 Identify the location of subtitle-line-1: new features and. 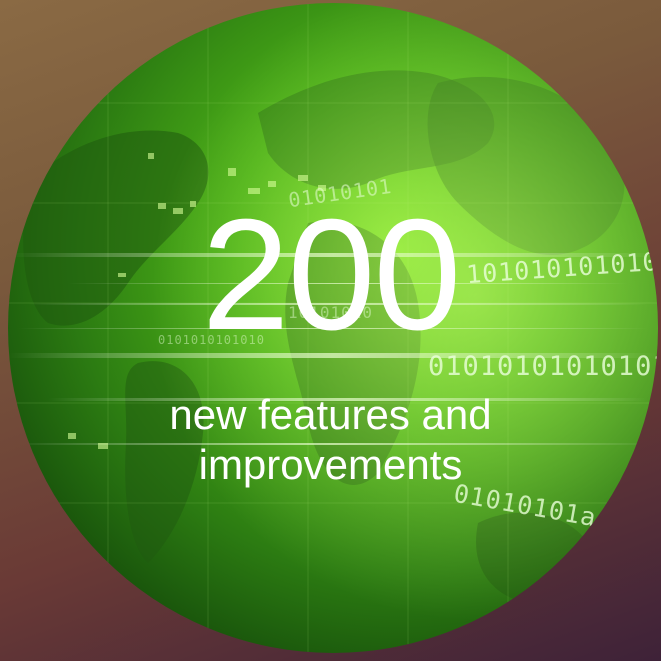
(330, 414).